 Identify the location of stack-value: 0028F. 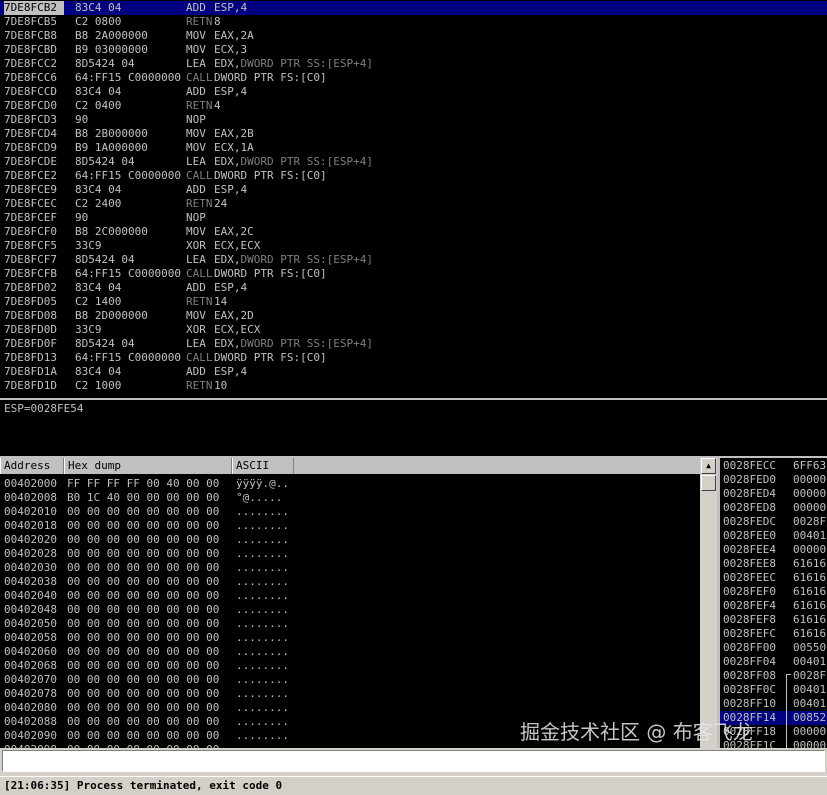
(810, 675).